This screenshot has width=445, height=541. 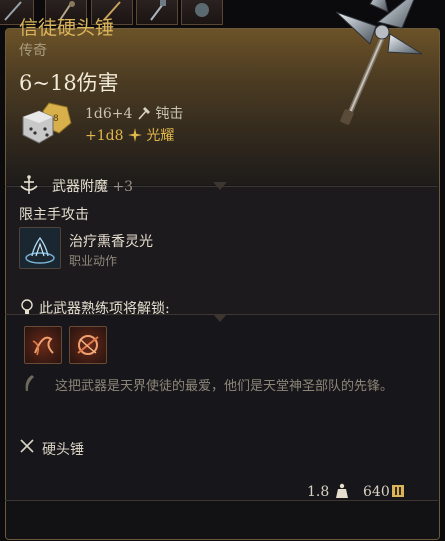 What do you see at coordinates (69, 83) in the screenshot?
I see `damage-total: 6~18伤害` at bounding box center [69, 83].